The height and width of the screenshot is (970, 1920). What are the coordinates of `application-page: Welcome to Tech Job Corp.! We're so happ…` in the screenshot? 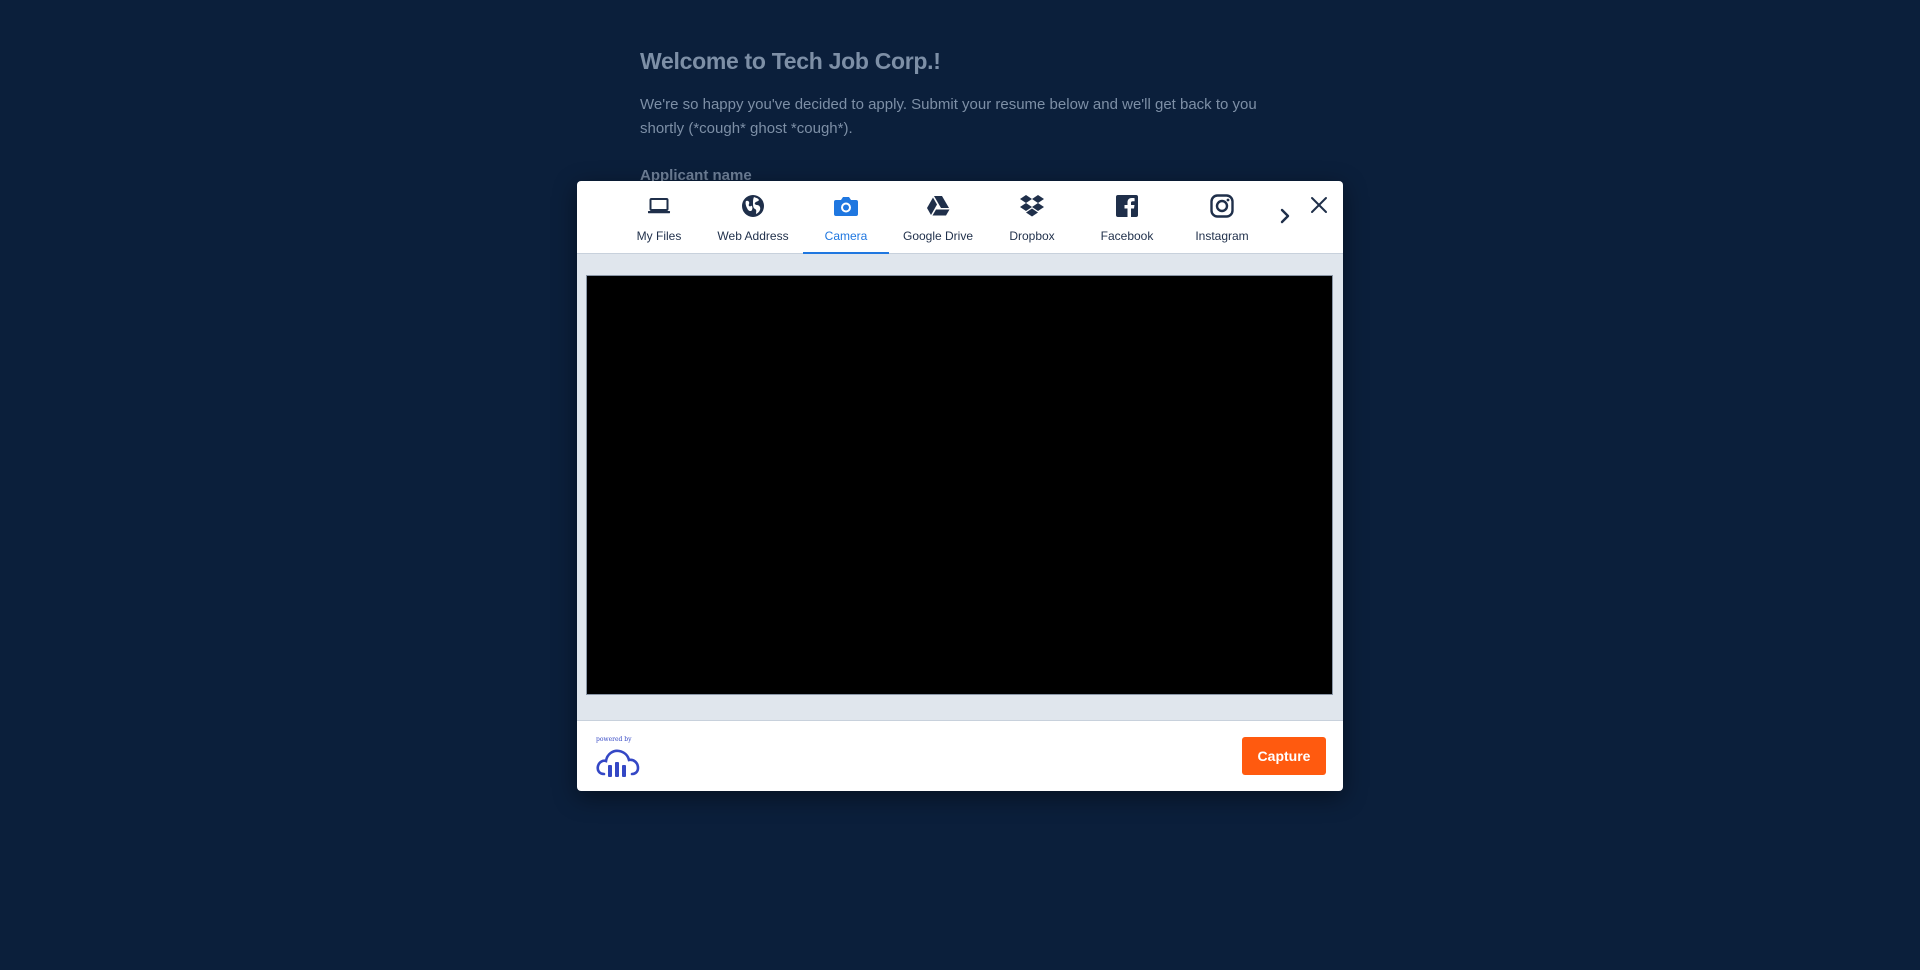 It's located at (960, 116).